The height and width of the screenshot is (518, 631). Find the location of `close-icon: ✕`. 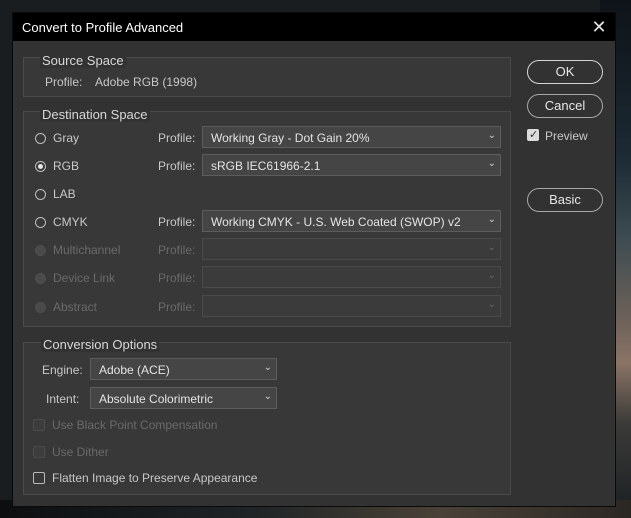

close-icon: ✕ is located at coordinates (599, 27).